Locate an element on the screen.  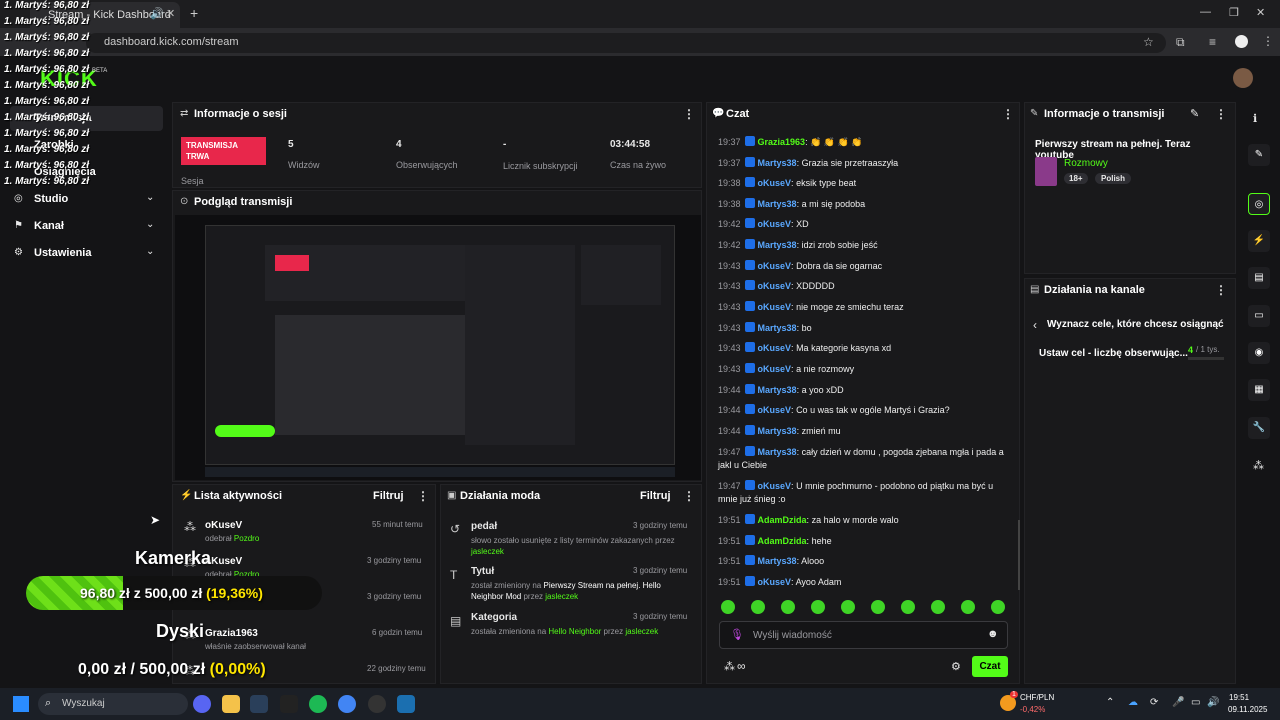
infinity-icon: ∞ is located at coordinates (741, 666).